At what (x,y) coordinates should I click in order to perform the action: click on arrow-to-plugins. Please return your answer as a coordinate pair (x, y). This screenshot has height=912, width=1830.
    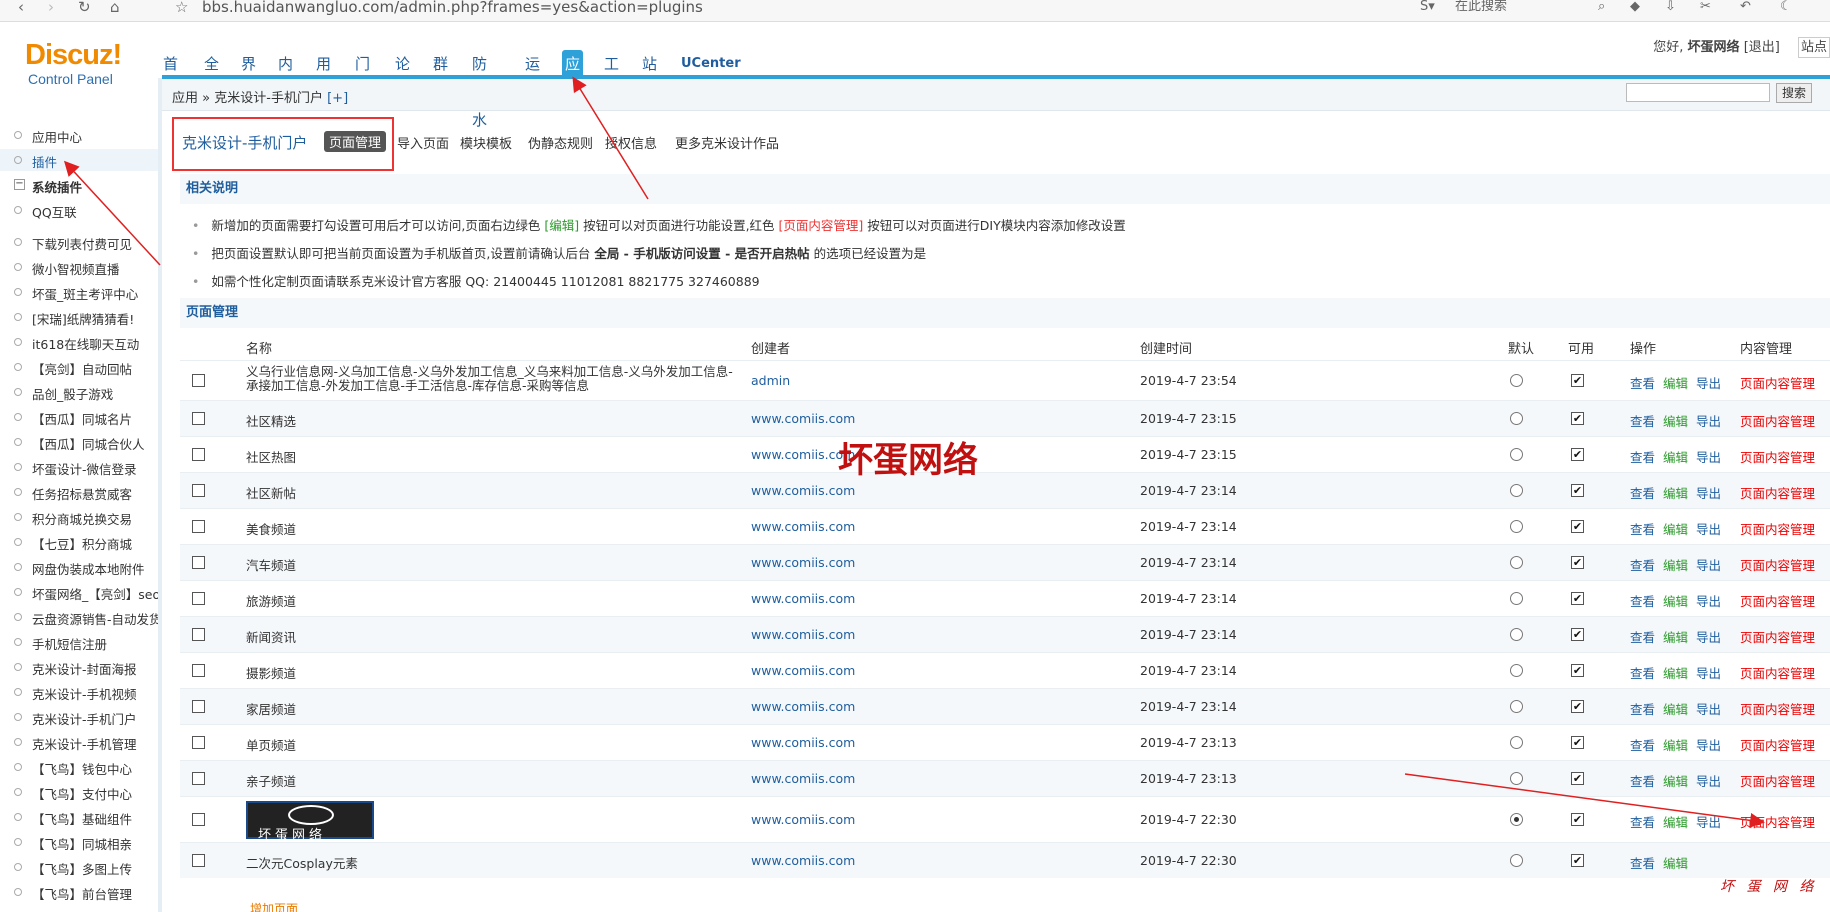
    Looking at the image, I should click on (112, 213).